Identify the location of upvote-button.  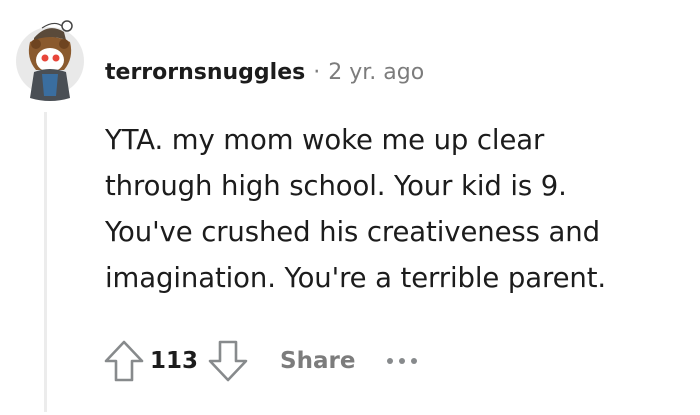
(124, 361).